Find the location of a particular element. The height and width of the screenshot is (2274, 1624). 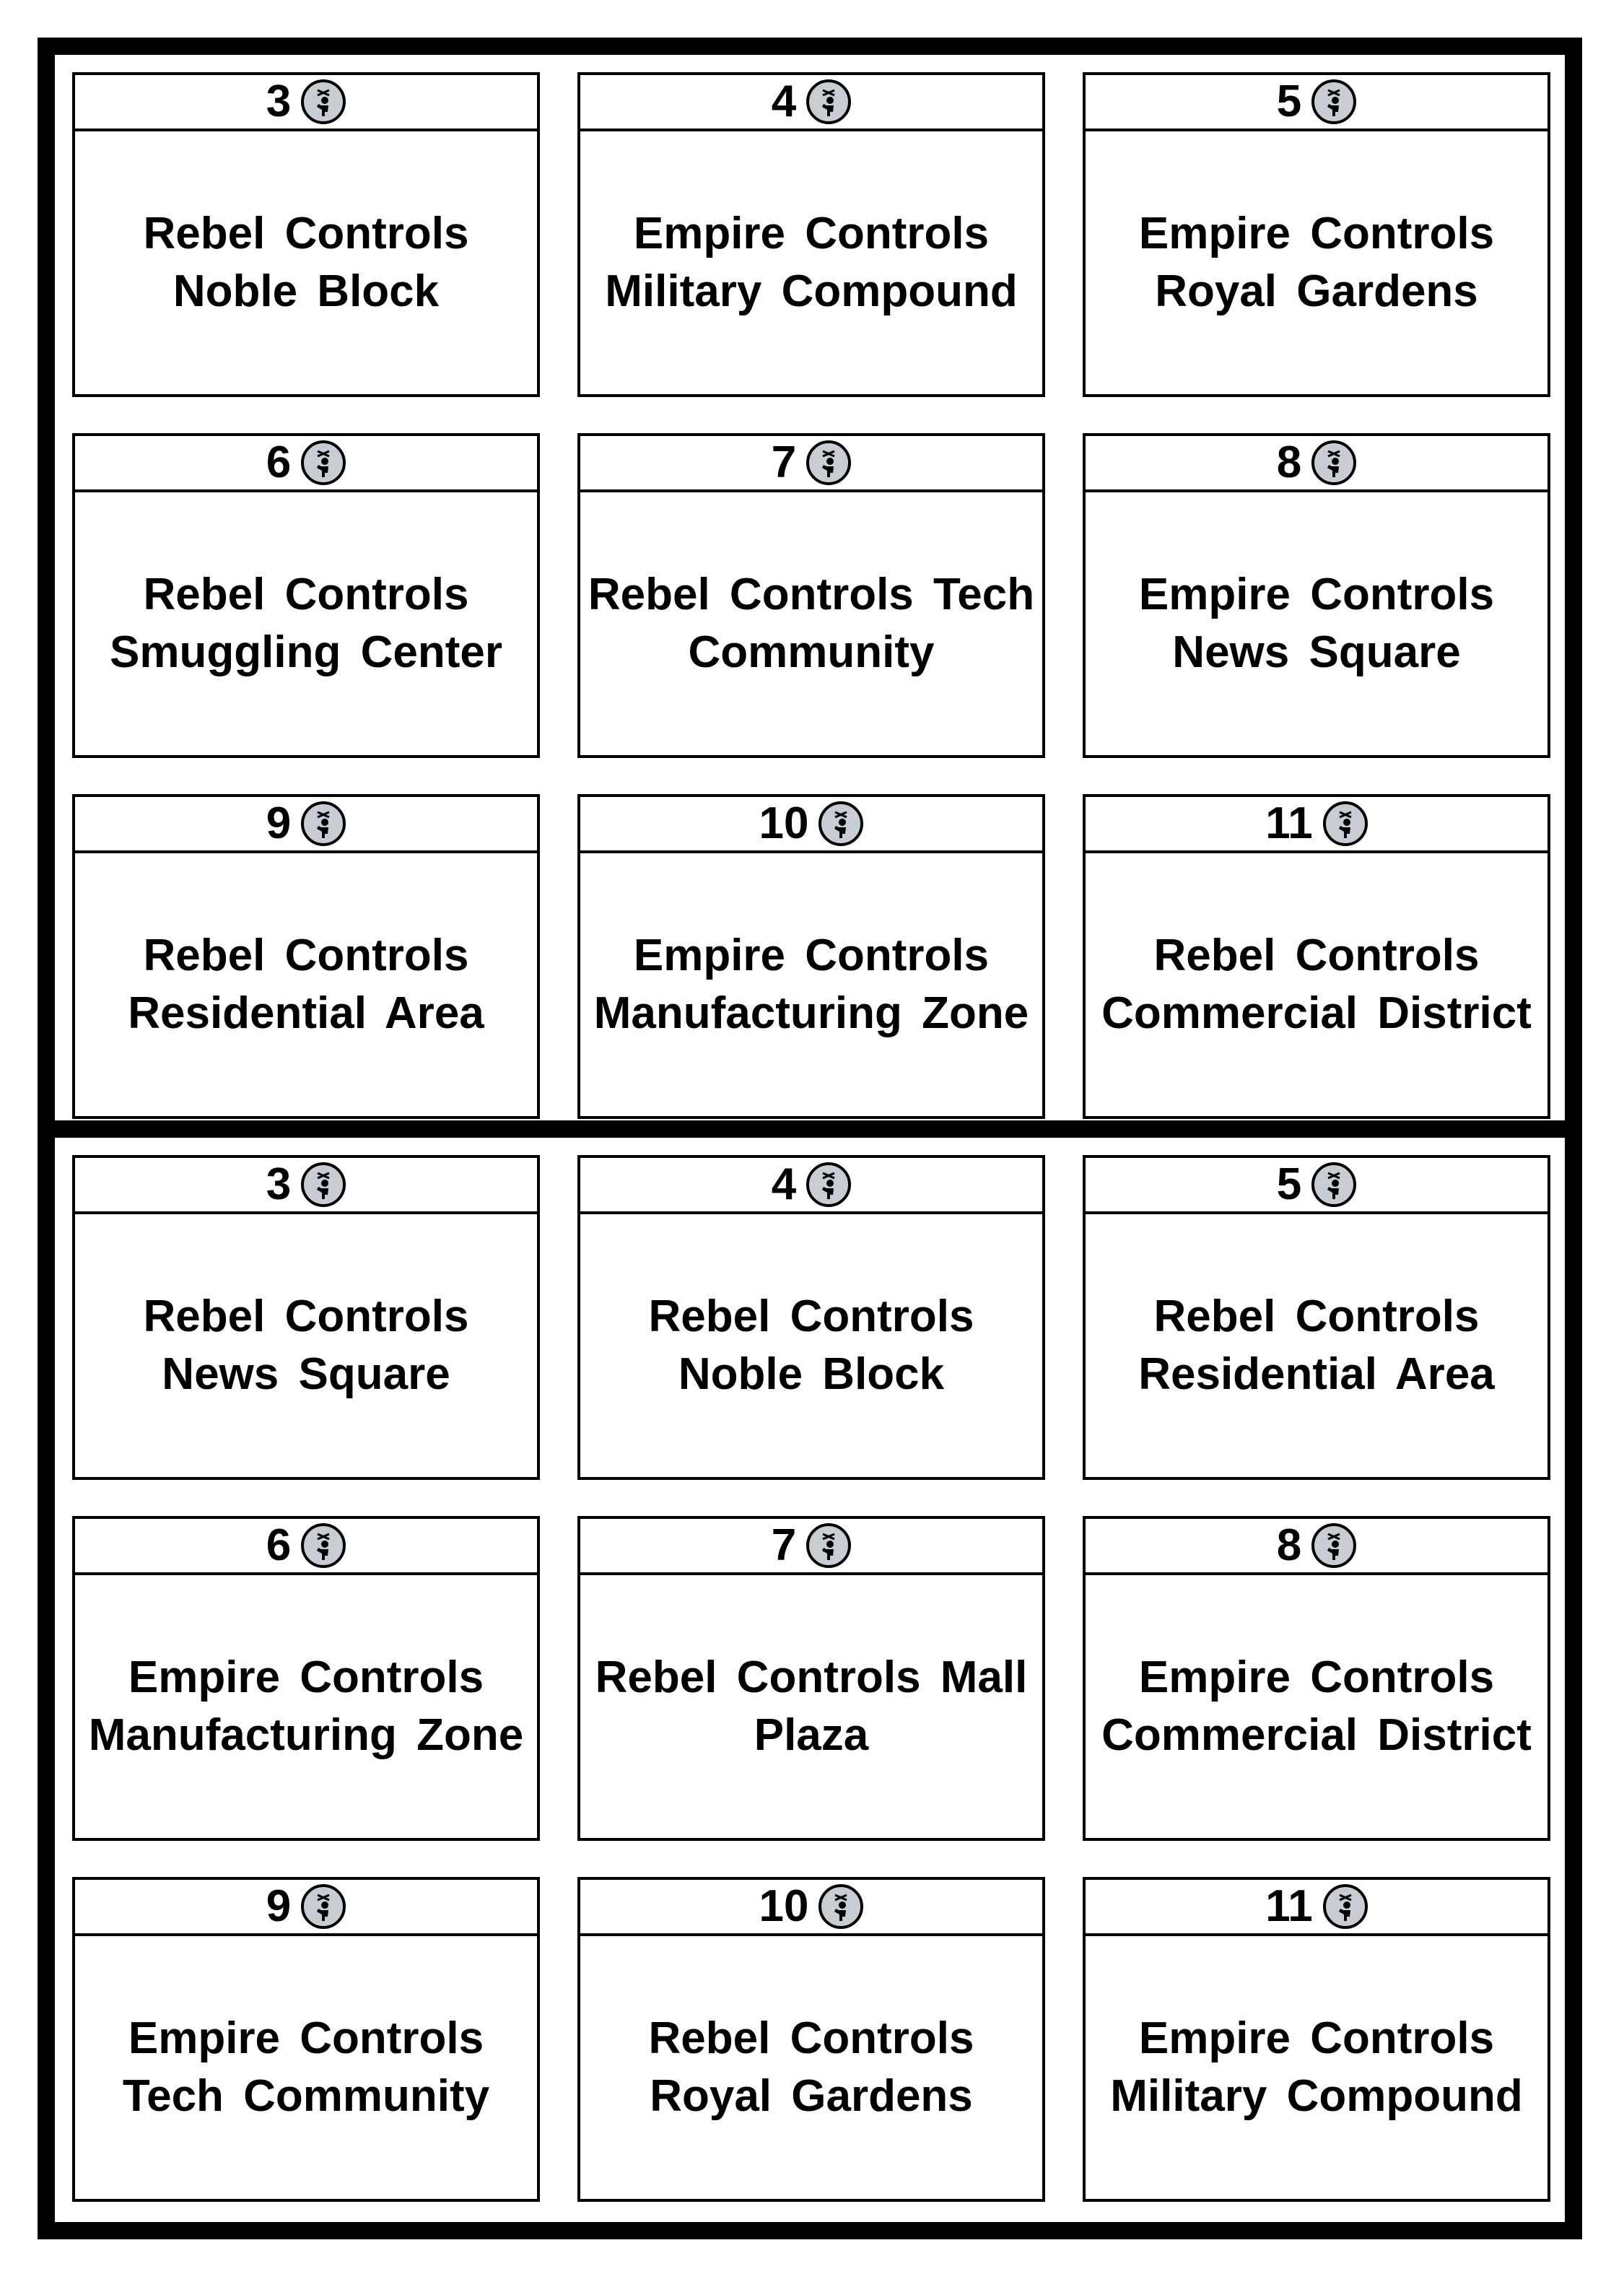

district-card: 11 Rebel Controls Commercial District is located at coordinates (1316, 956).